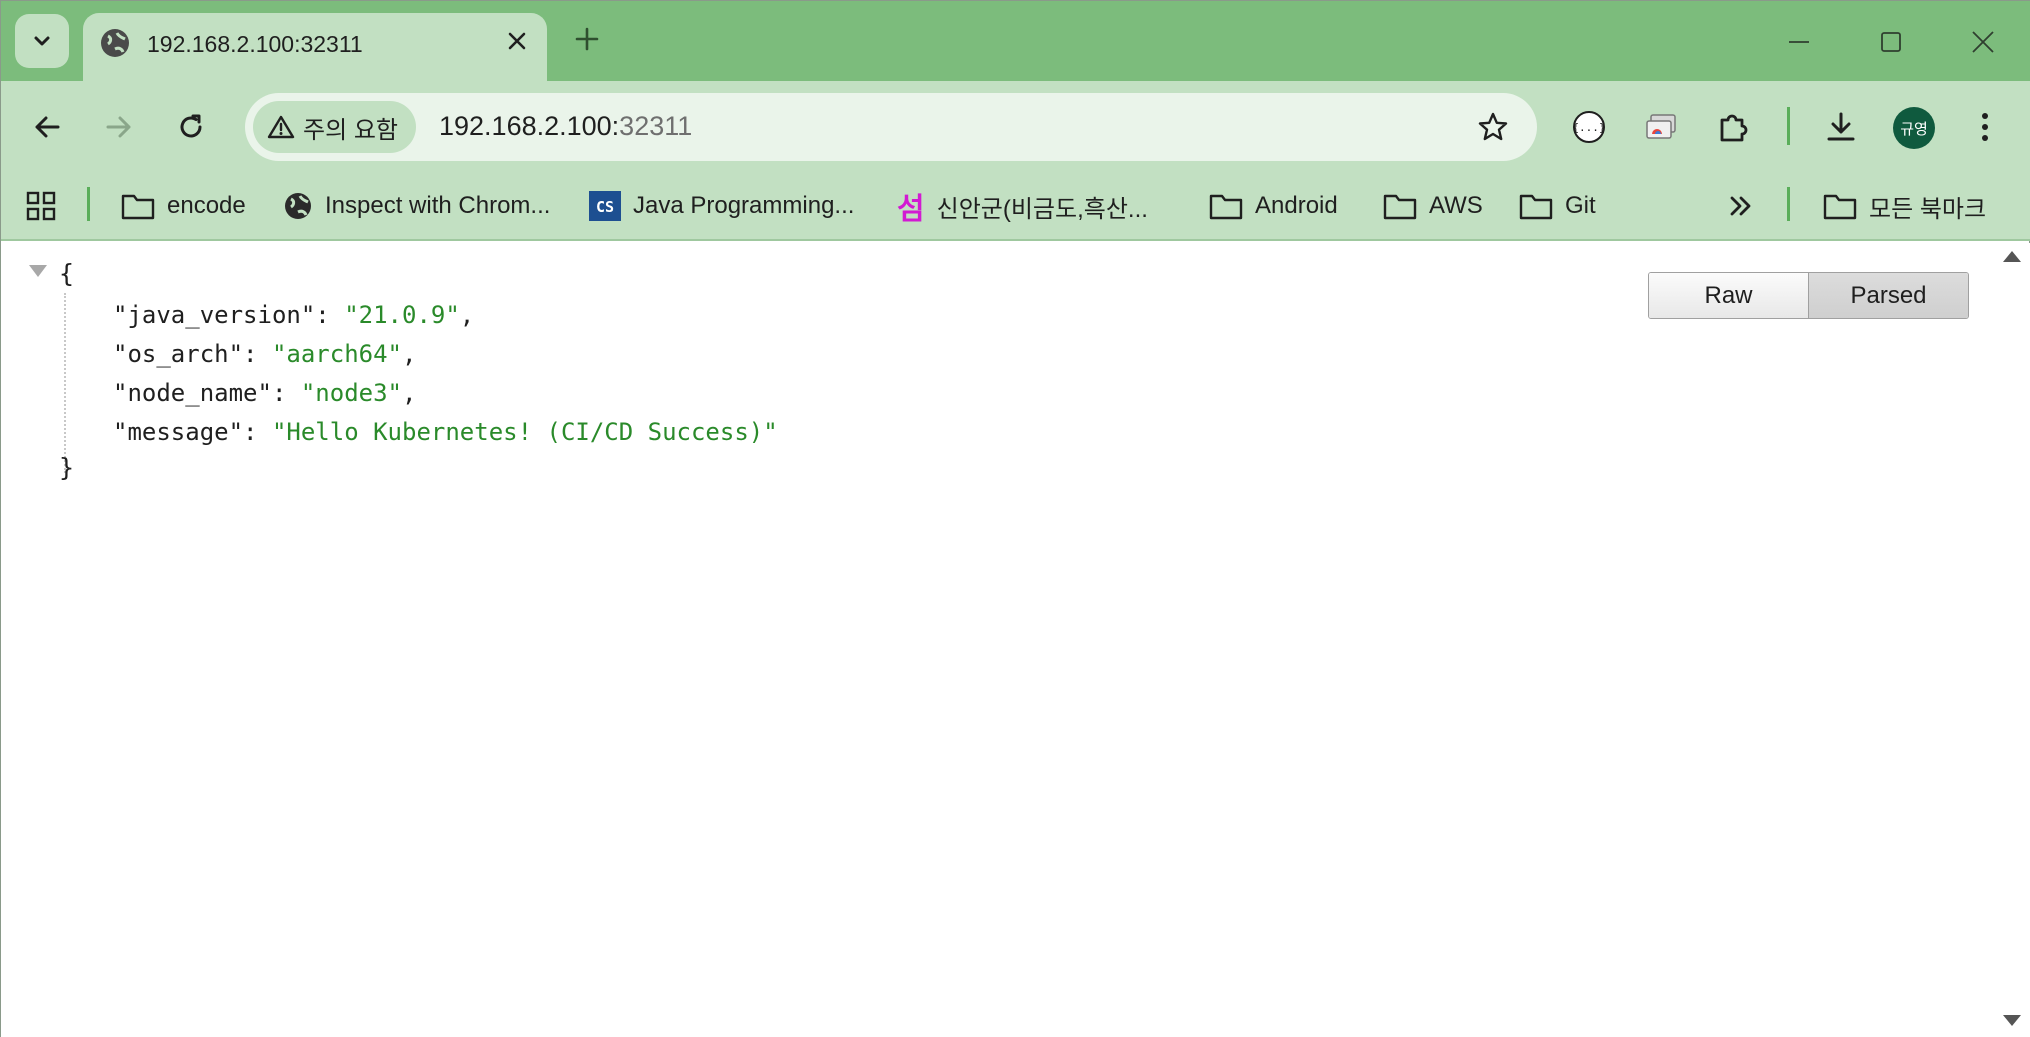 This screenshot has height=1037, width=2030. I want to click on svg-text: CS, so click(605, 207).